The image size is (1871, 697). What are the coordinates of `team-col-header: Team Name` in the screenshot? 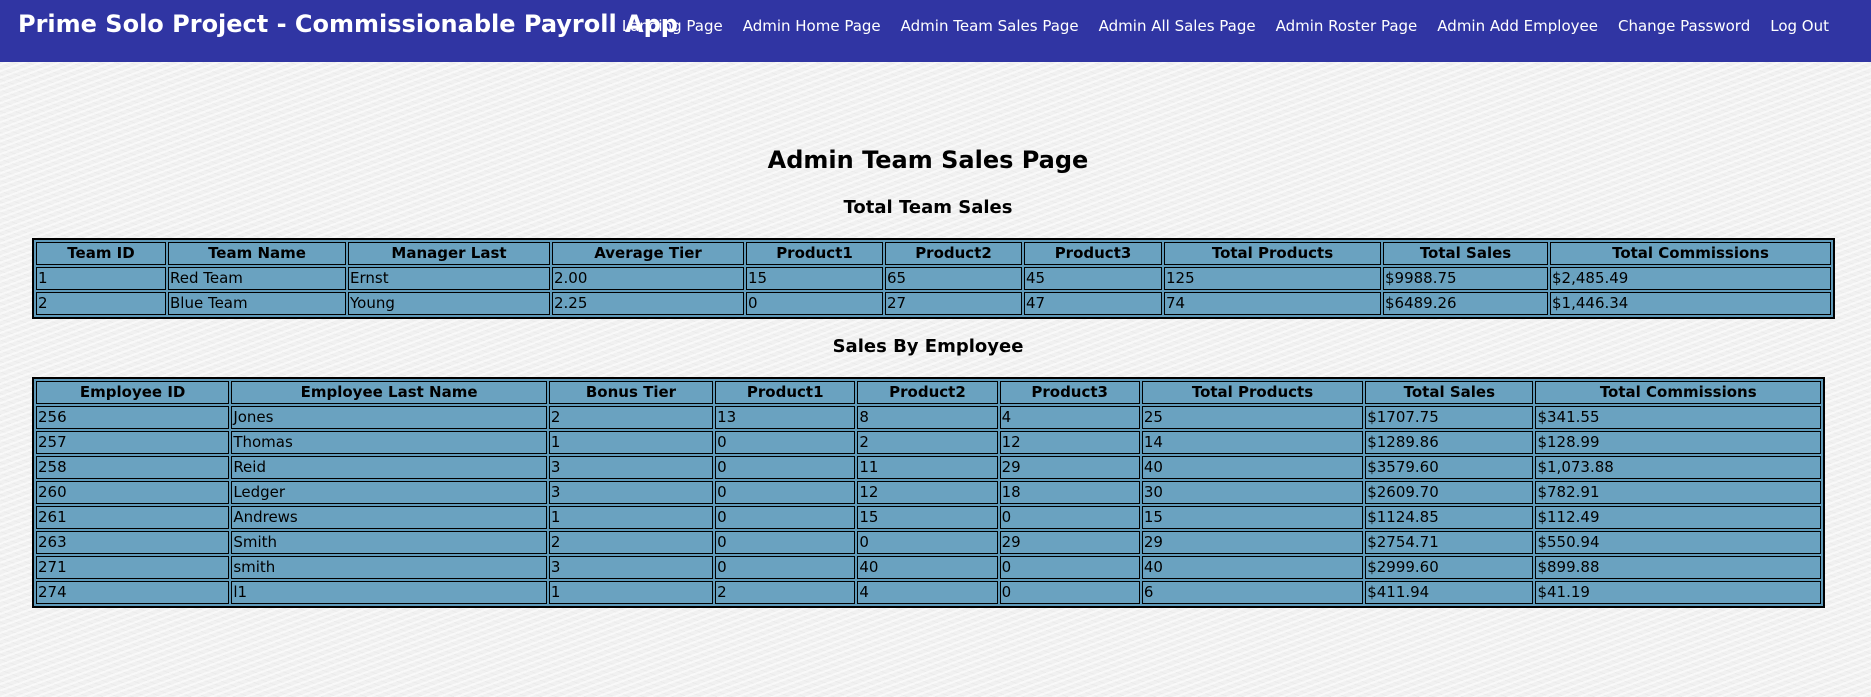 It's located at (257, 253).